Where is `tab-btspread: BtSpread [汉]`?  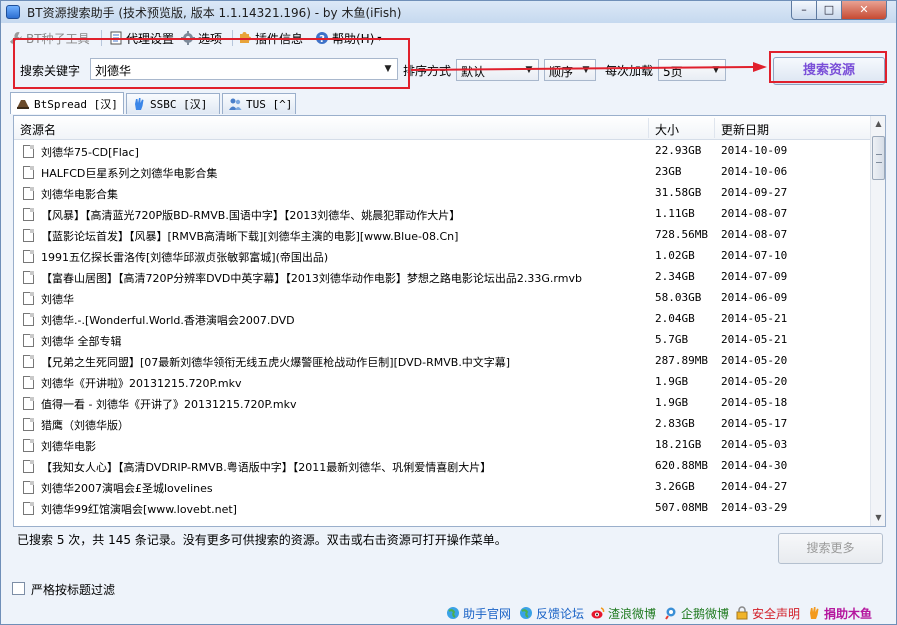
tab-btspread: BtSpread [汉] is located at coordinates (67, 103).